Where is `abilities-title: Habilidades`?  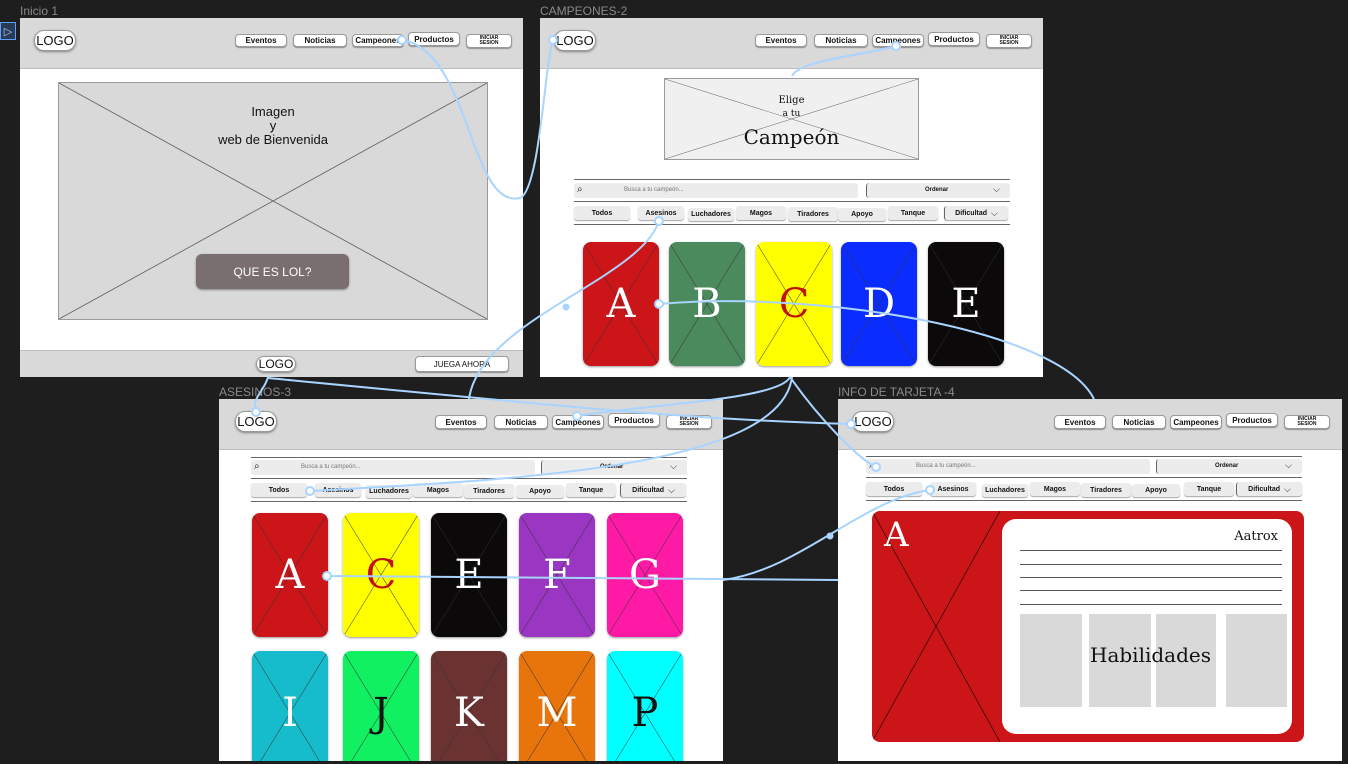
abilities-title: Habilidades is located at coordinates (1150, 655).